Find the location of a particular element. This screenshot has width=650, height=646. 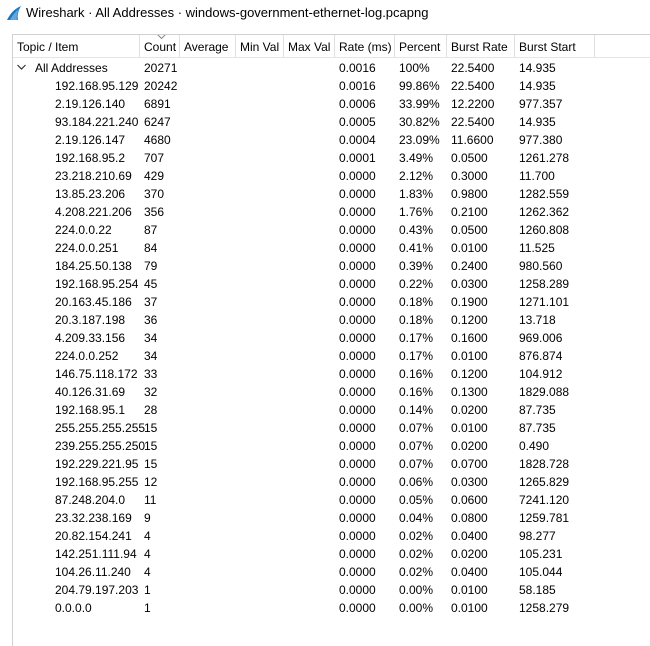

cell-burst-rate: 0.0600 is located at coordinates (469, 500).